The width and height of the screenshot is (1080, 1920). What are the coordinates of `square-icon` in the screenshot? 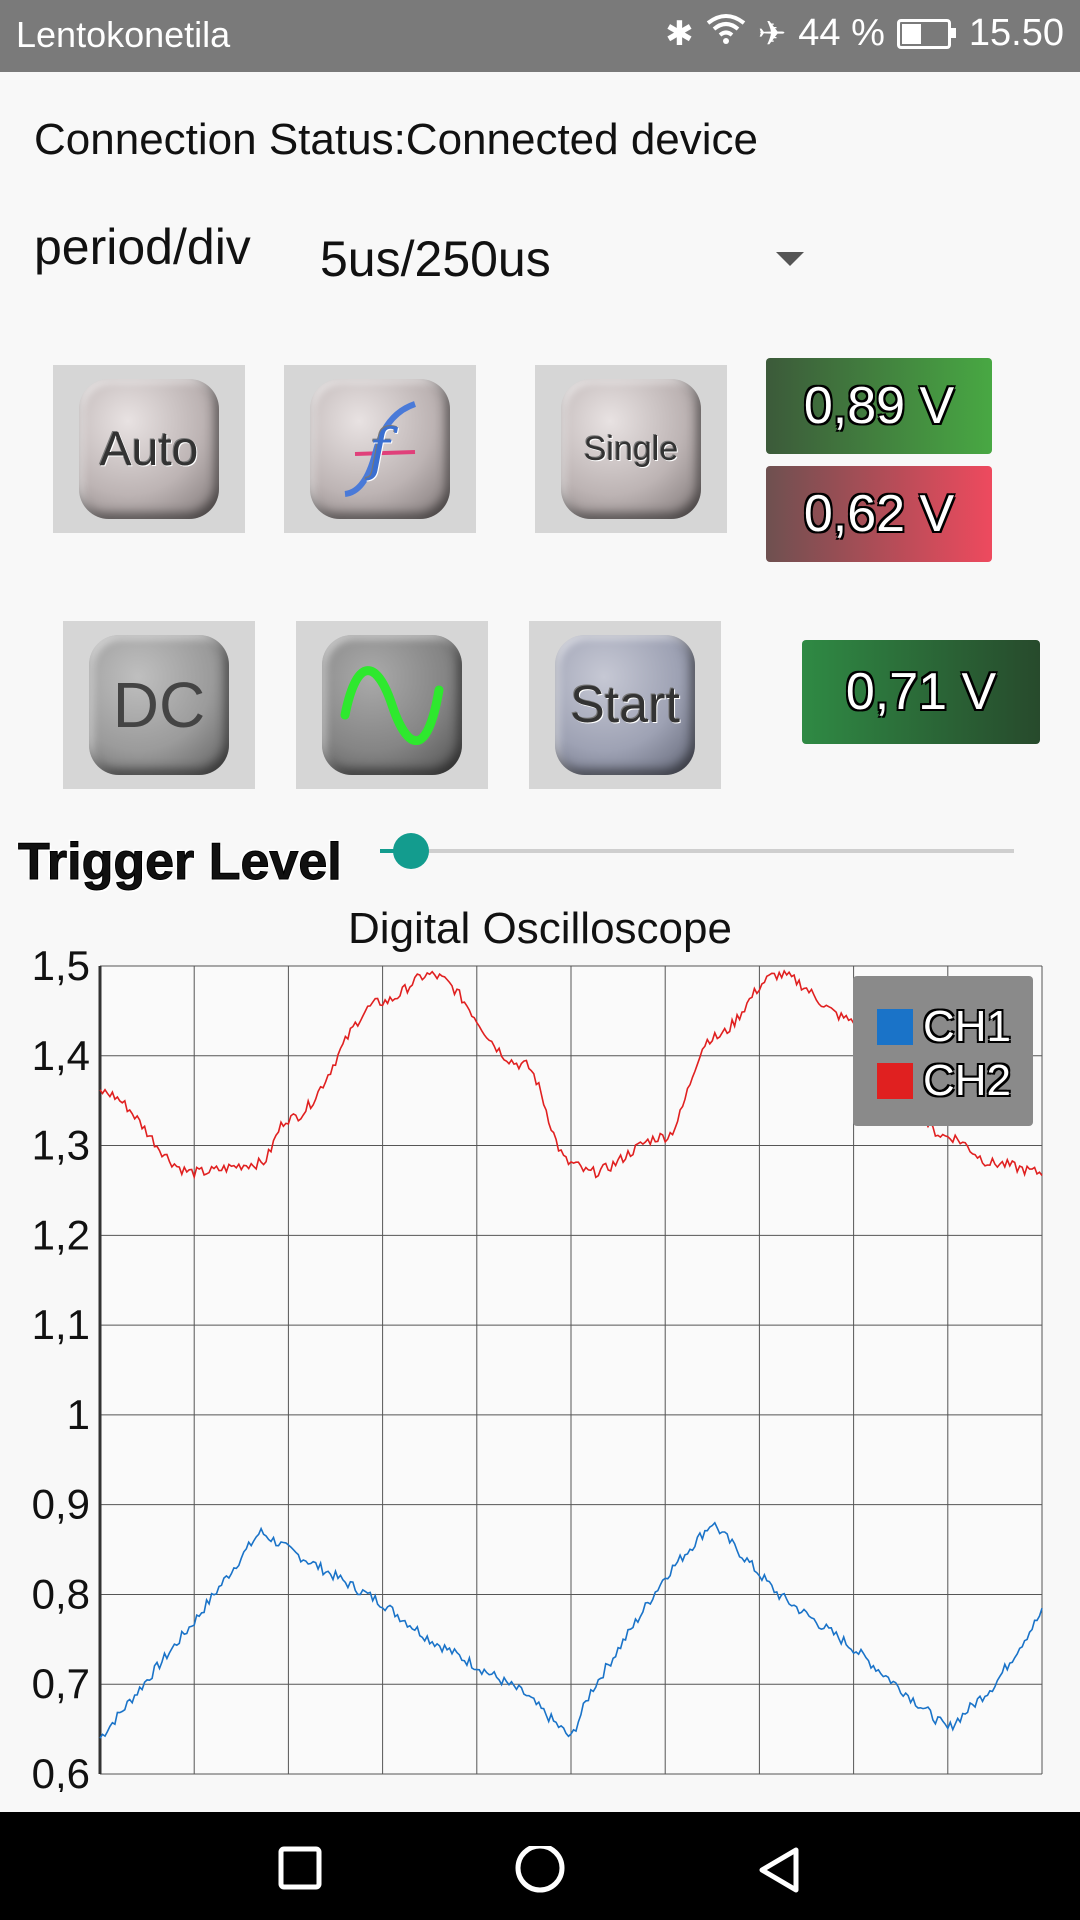 It's located at (300, 1868).